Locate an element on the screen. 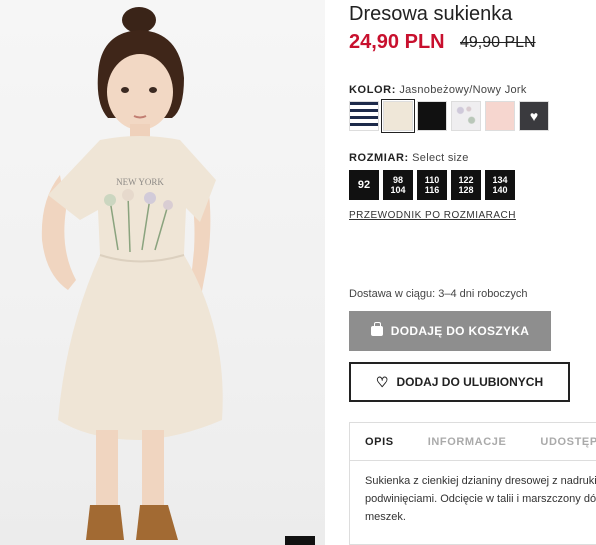  tab-bar: OPIS INFORMACJE UDOSTĘPNIJ is located at coordinates (473, 442).